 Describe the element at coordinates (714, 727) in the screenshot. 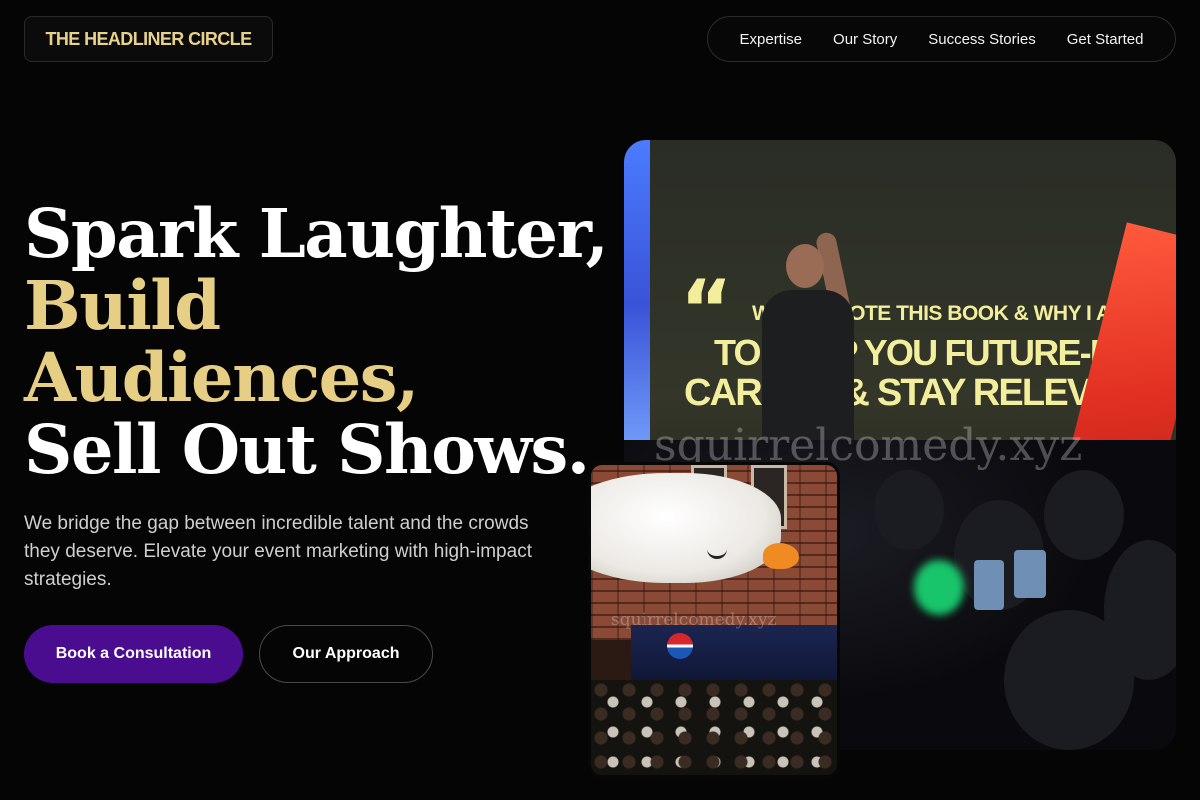

I see `parade-crowd` at that location.